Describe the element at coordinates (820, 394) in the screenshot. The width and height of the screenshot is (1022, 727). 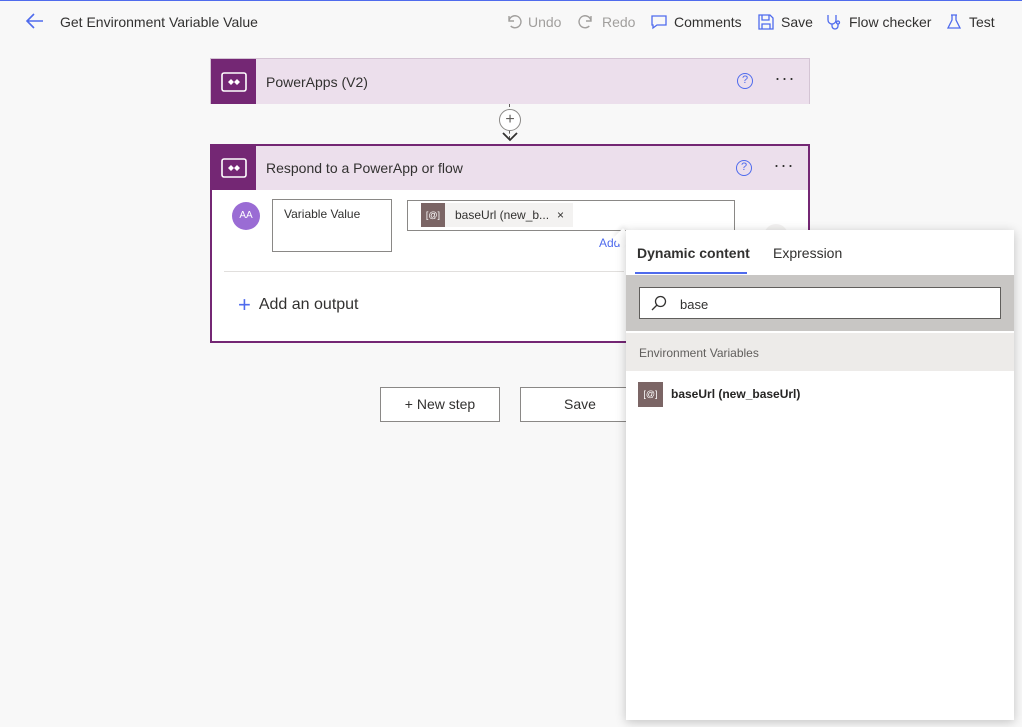
I see `list-item: [@] baseUrl (new_baseUrl)` at that location.